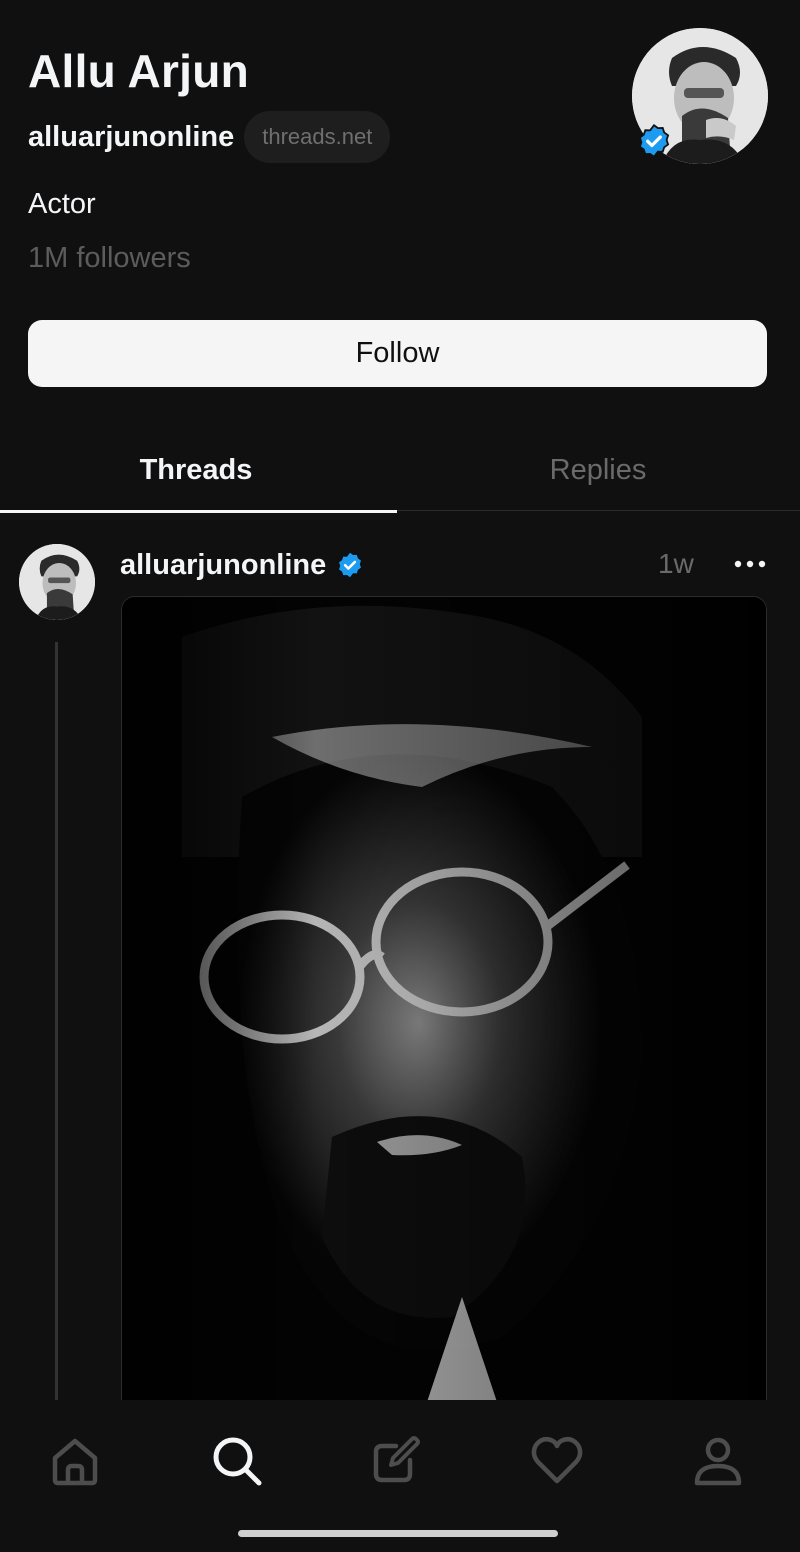 This screenshot has height=1552, width=800. I want to click on post-avatar-photo, so click(57, 582).